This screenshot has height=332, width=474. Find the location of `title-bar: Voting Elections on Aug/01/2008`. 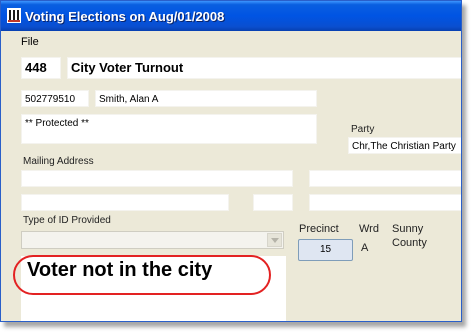

title-bar: Voting Elections on Aug/01/2008 is located at coordinates (231, 16).